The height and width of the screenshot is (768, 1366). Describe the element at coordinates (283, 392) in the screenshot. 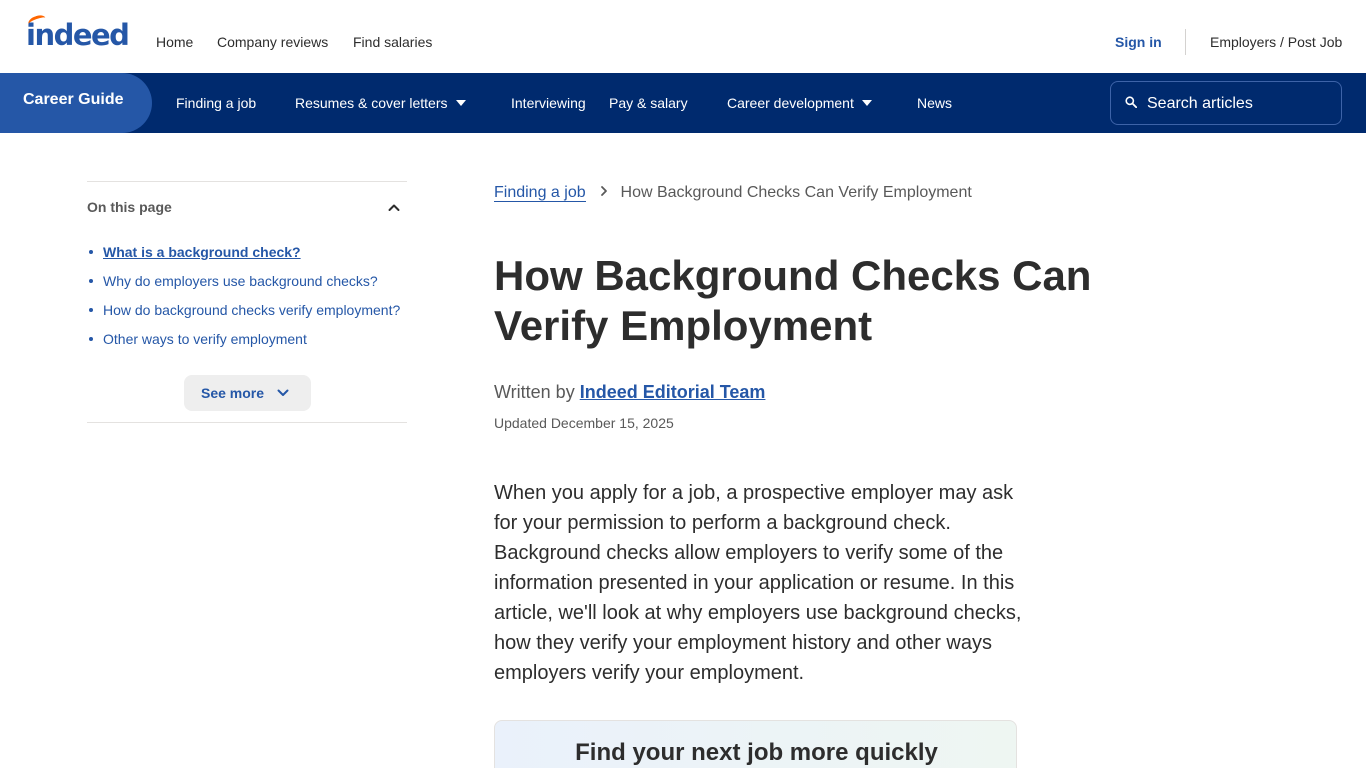

I see `chevron-down-icon` at that location.